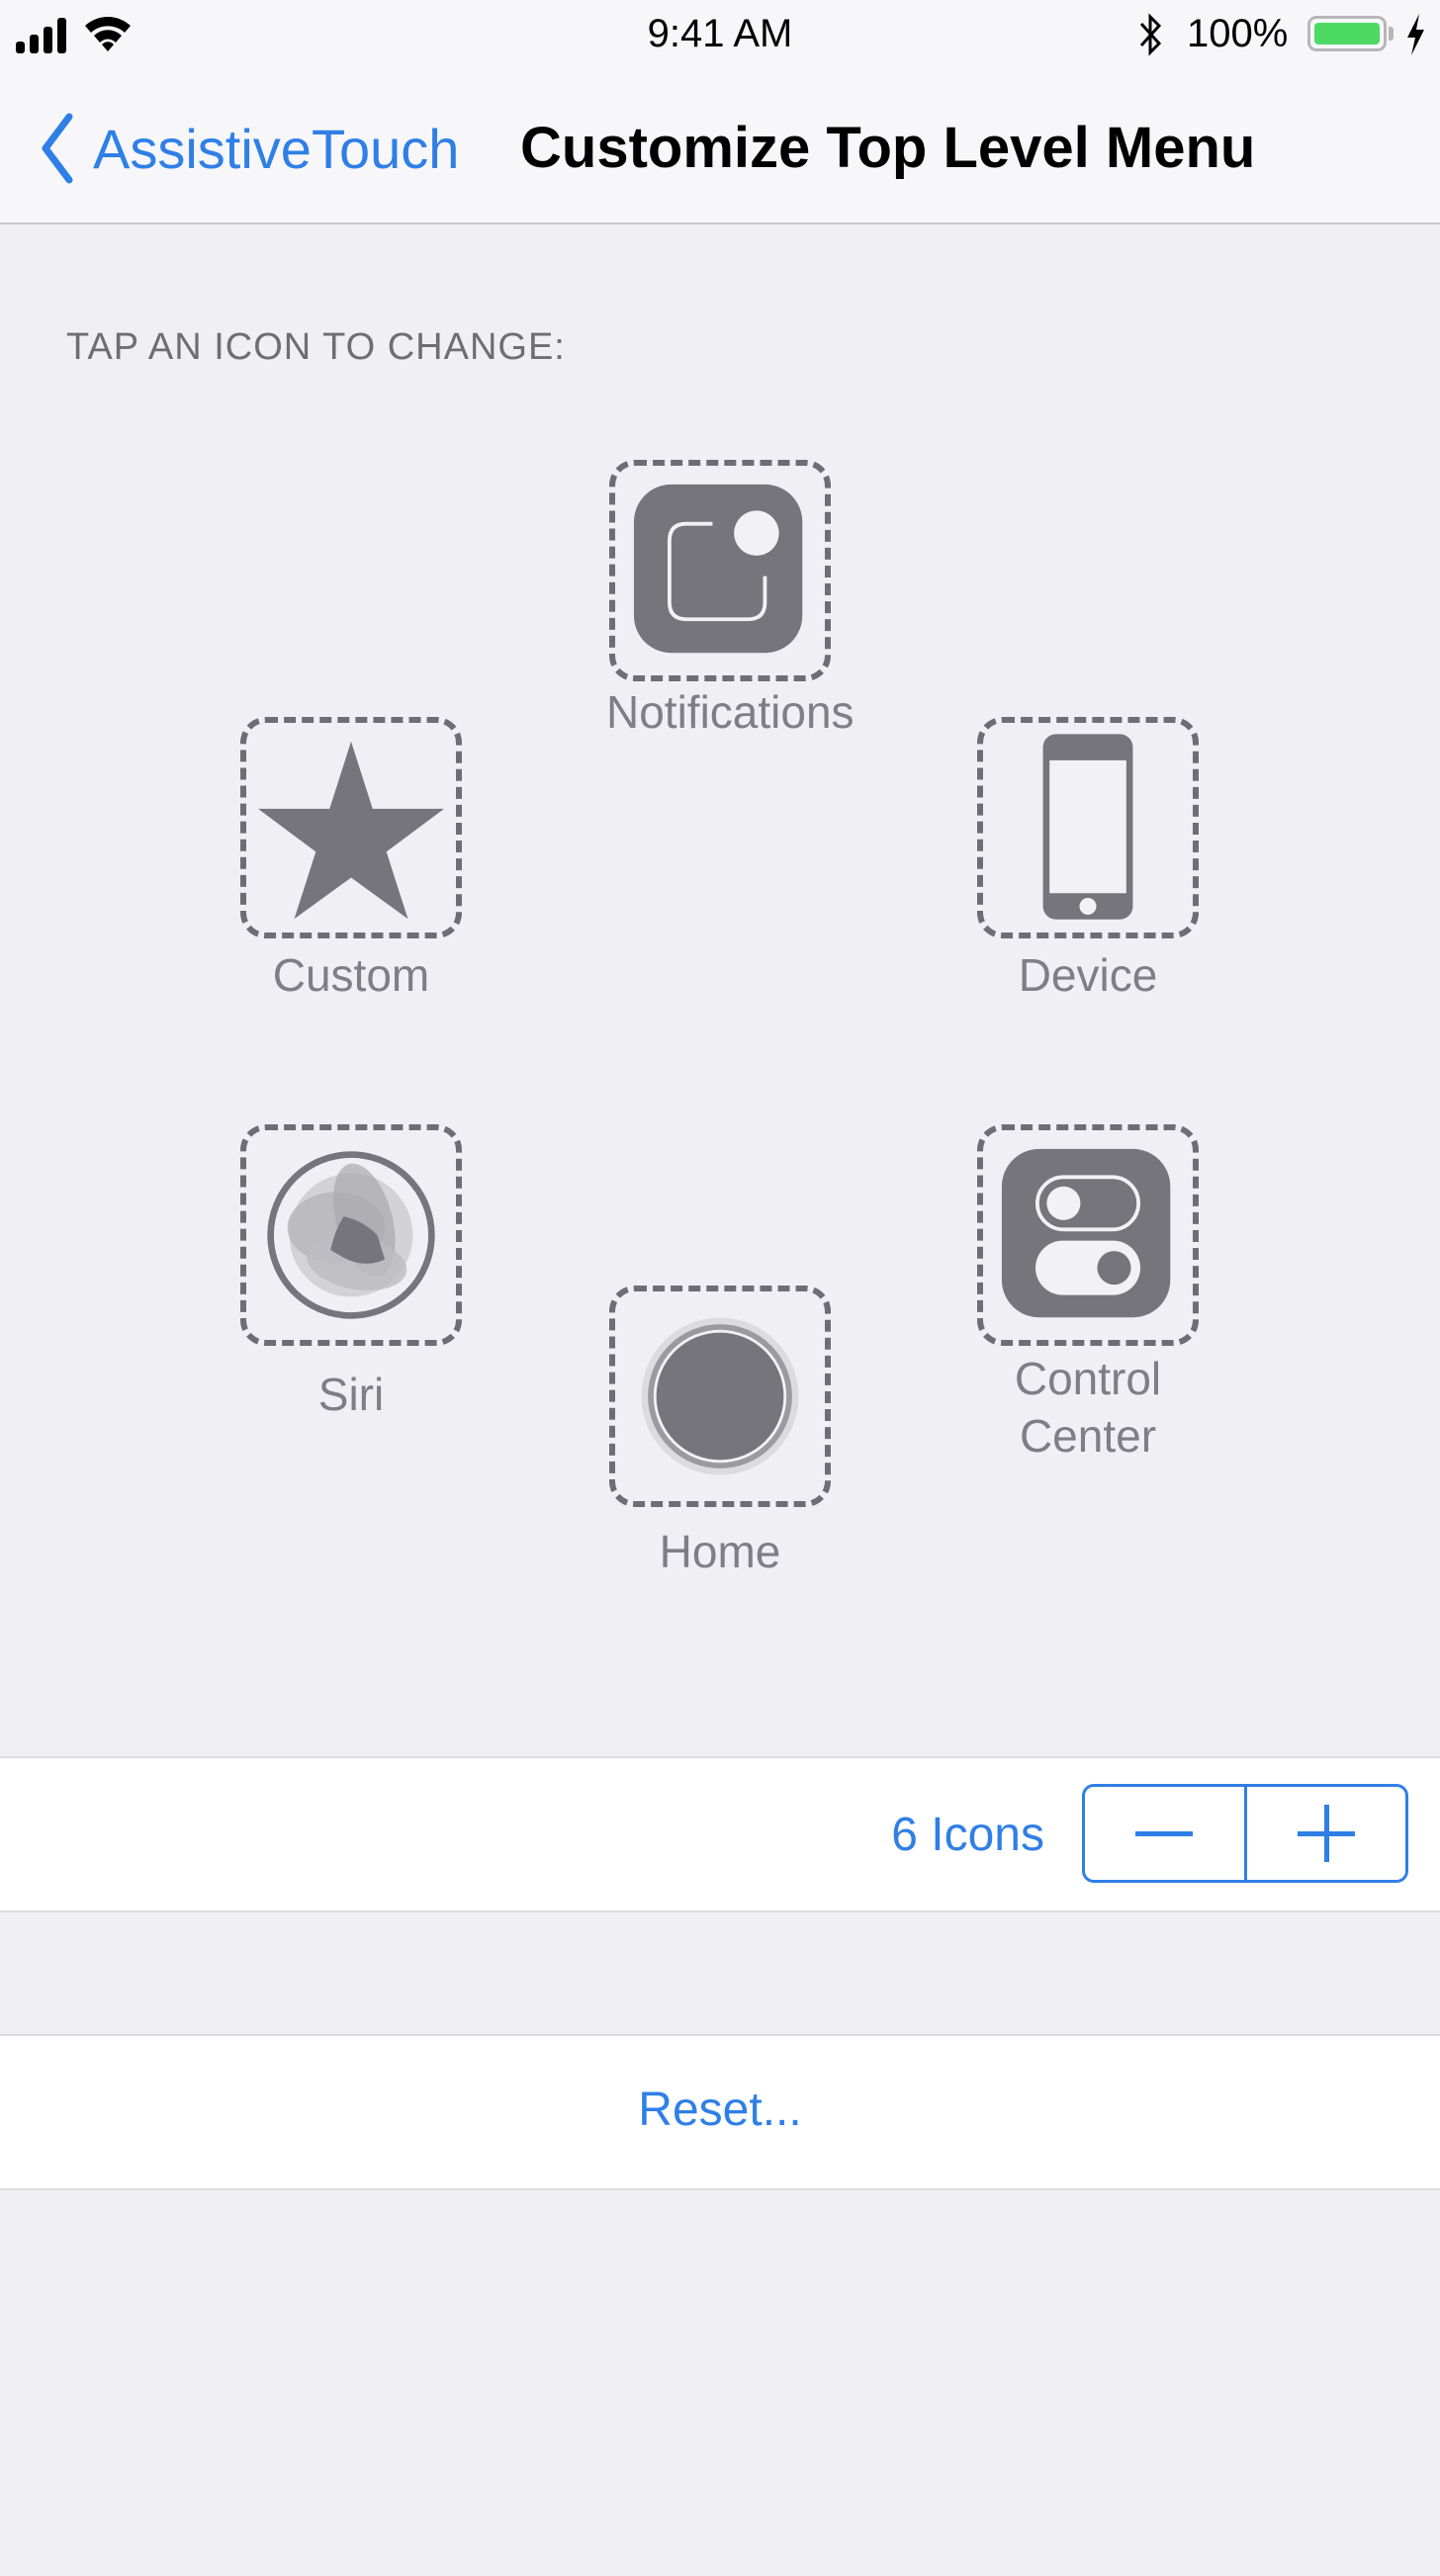 The height and width of the screenshot is (2576, 1440). Describe the element at coordinates (57, 148) in the screenshot. I see `chevron-left-icon` at that location.